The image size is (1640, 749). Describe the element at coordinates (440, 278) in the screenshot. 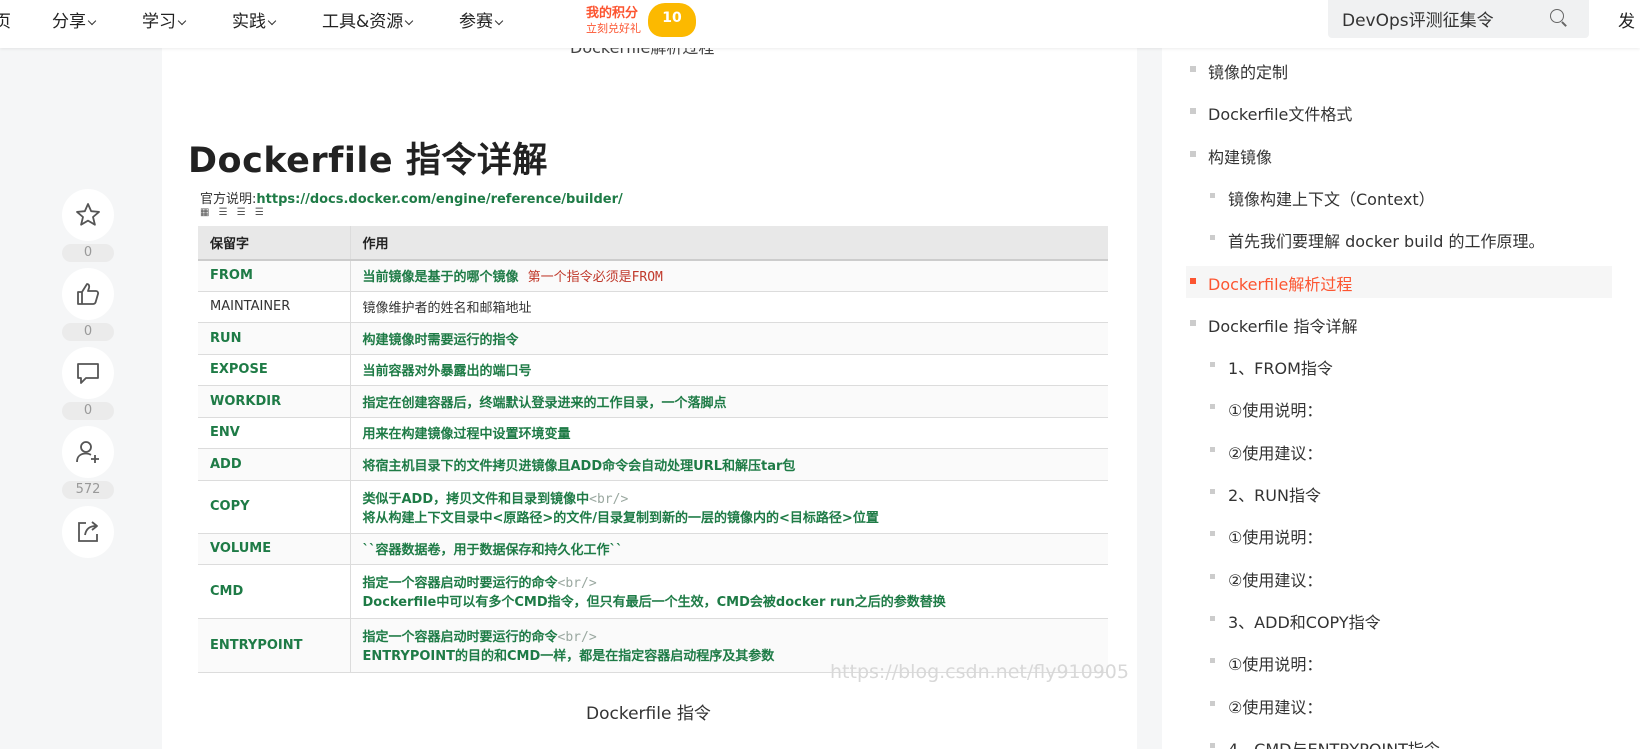

I see `desc-text: 当前镜像是基于的哪个镜像` at that location.